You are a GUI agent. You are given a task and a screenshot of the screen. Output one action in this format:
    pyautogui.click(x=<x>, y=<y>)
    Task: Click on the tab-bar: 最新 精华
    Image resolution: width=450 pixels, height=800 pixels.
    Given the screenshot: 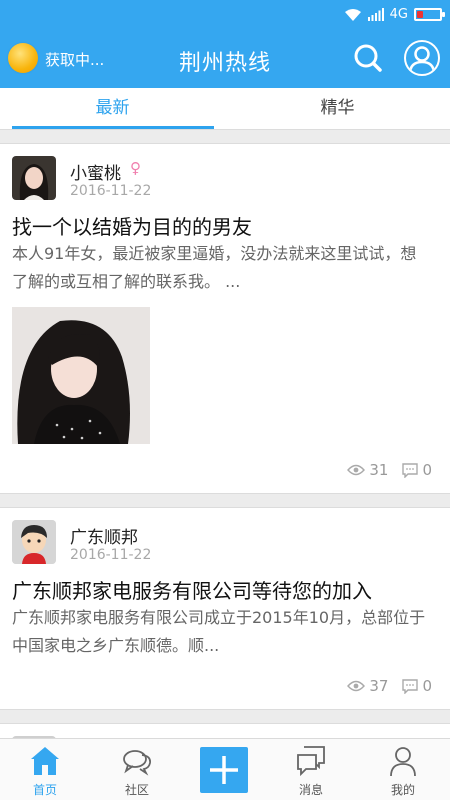 What is the action you would take?
    pyautogui.click(x=225, y=109)
    